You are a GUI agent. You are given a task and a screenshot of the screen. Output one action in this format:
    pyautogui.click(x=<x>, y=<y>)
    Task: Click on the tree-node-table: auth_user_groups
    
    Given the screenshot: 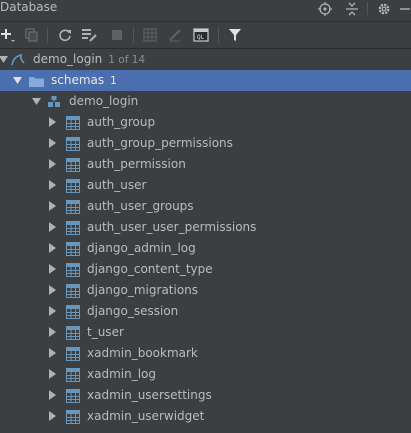 What is the action you would take?
    pyautogui.click(x=205, y=206)
    